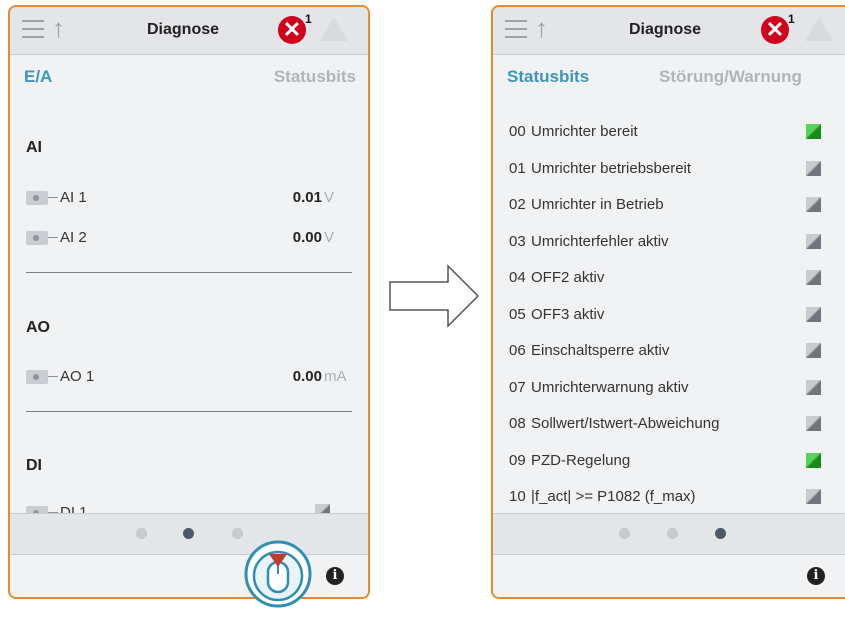 The width and height of the screenshot is (845, 626). I want to click on statusbit-row: 01 Umrichter betriebsbereit, so click(669, 169).